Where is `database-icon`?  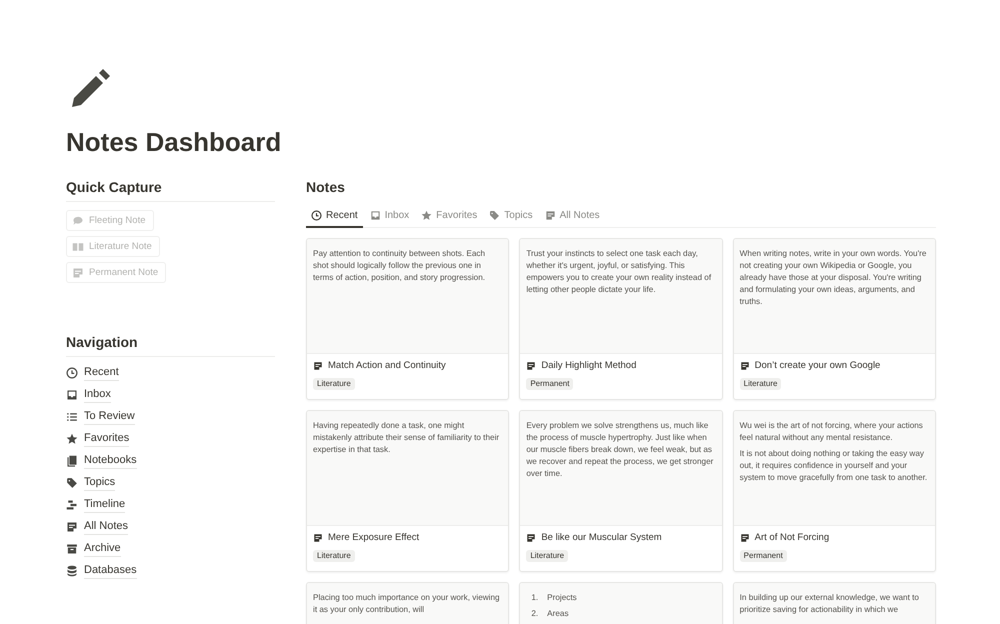 database-icon is located at coordinates (72, 570).